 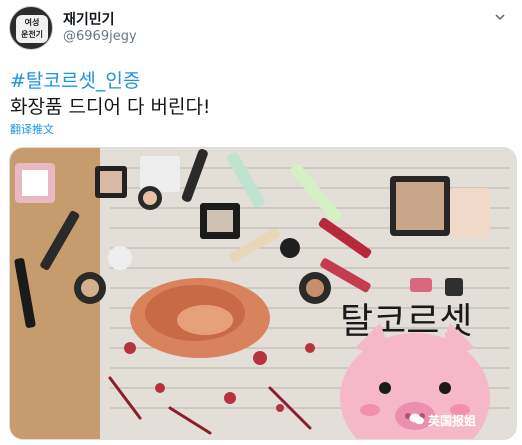 I want to click on display-name: 재기민기, so click(x=89, y=19).